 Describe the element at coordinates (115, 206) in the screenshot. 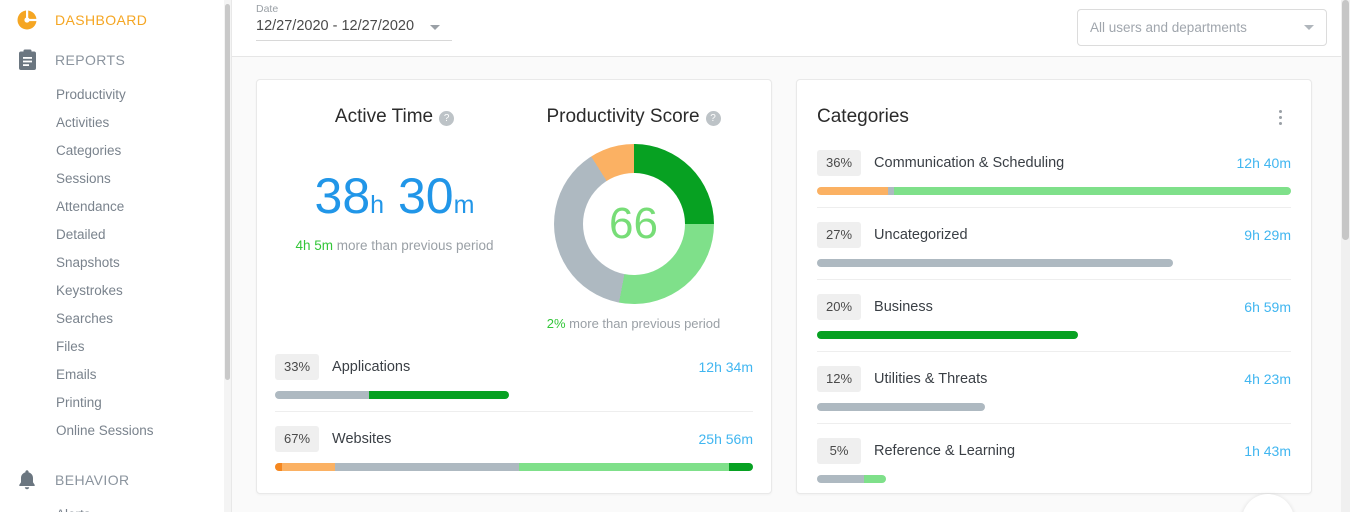

I see `sidebar-item-attendance: Attendance` at that location.